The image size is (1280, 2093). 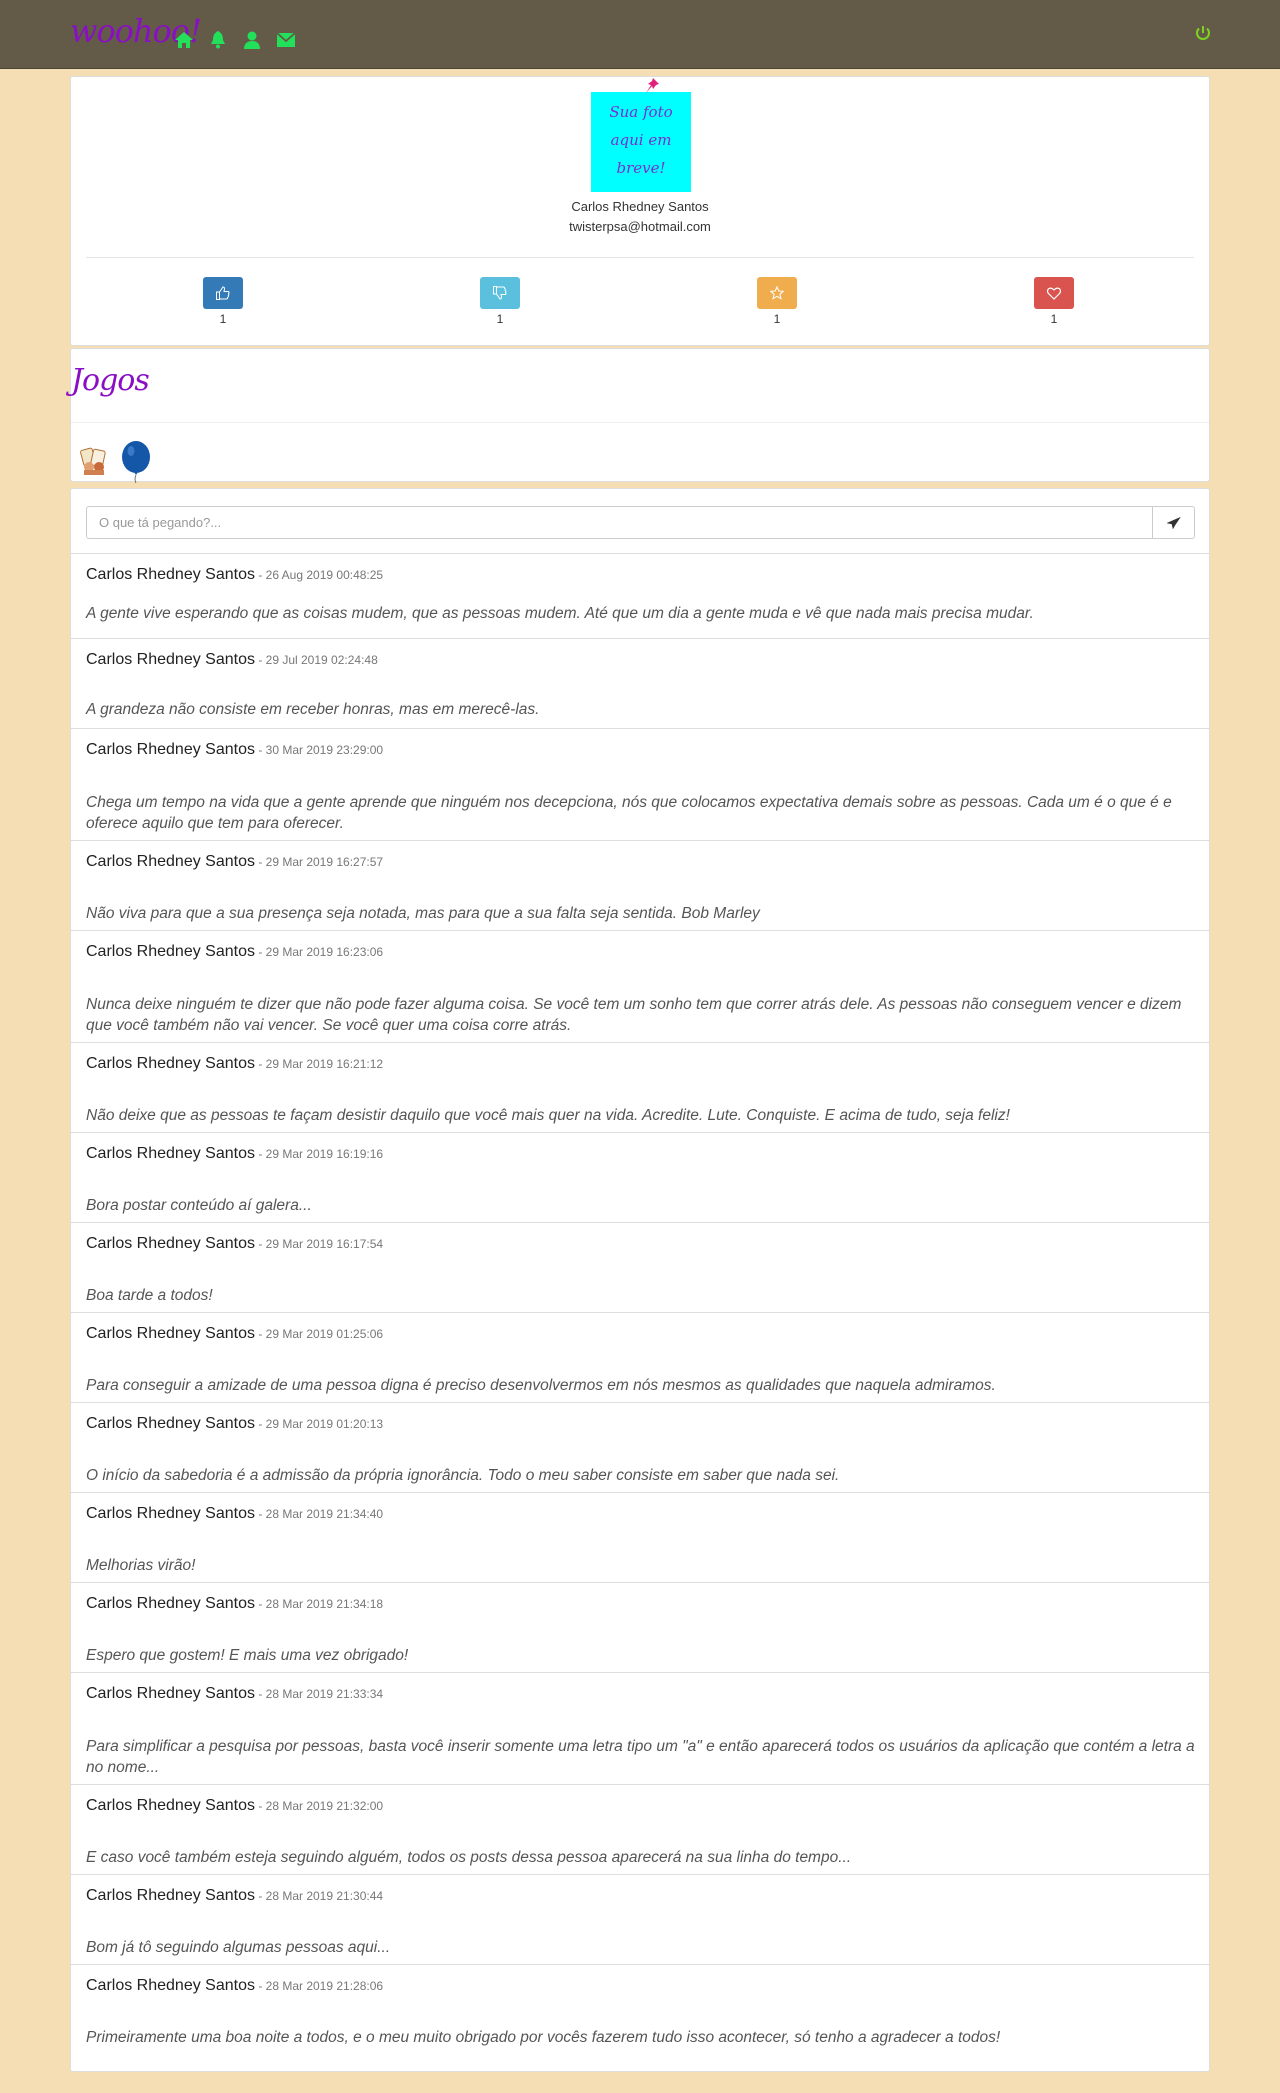 What do you see at coordinates (324, 1694) in the screenshot?
I see `post-timestamp: 28 Mar 2019 21:33:34` at bounding box center [324, 1694].